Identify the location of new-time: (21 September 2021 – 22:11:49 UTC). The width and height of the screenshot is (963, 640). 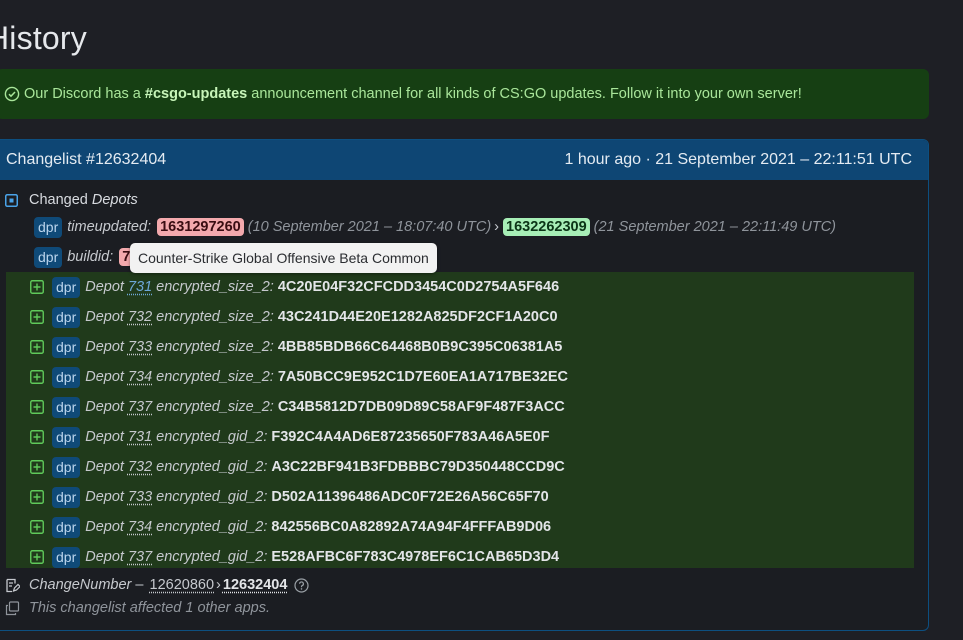
(715, 227).